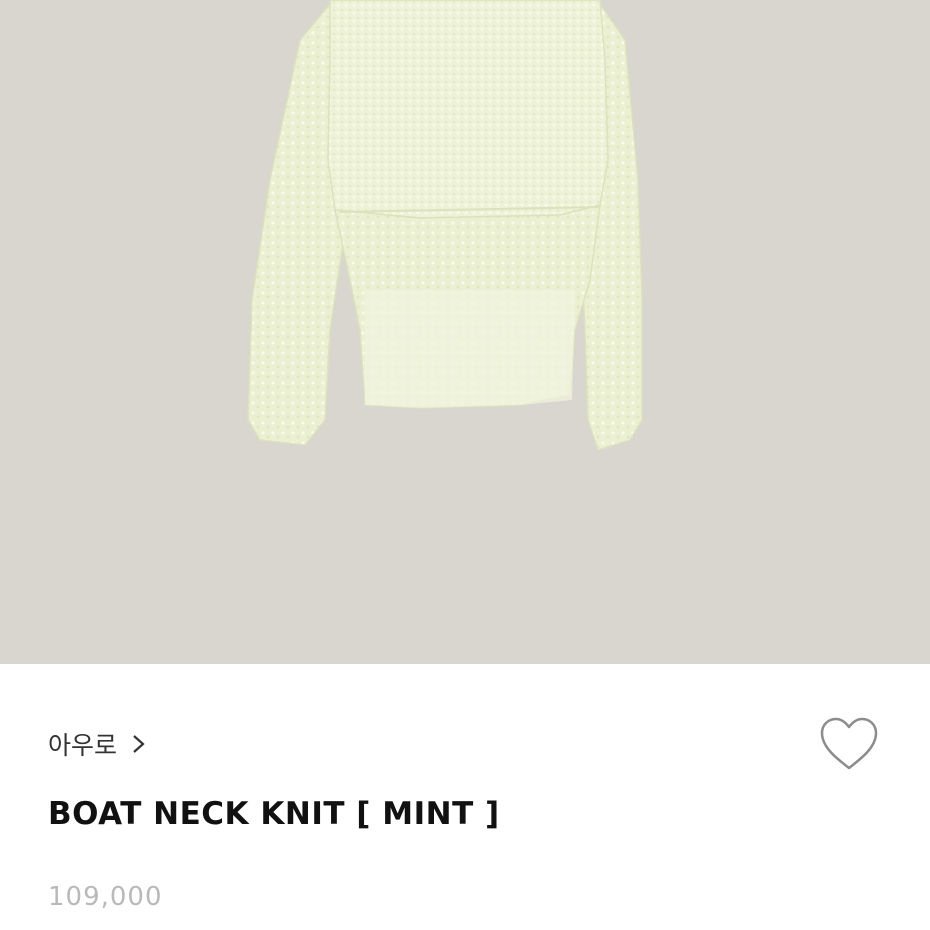 The height and width of the screenshot is (930, 930). I want to click on product-price: 109,000, so click(105, 897).